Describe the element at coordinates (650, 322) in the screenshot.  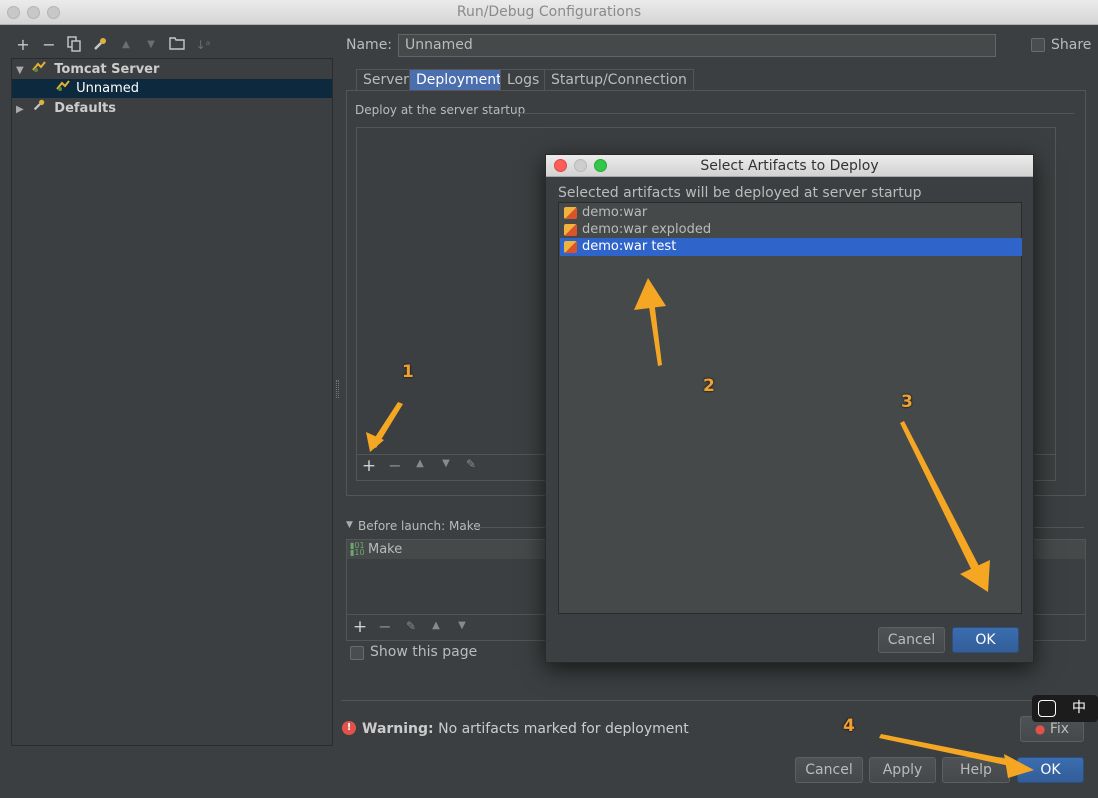
I see `arrow-to-selected-artifact` at that location.